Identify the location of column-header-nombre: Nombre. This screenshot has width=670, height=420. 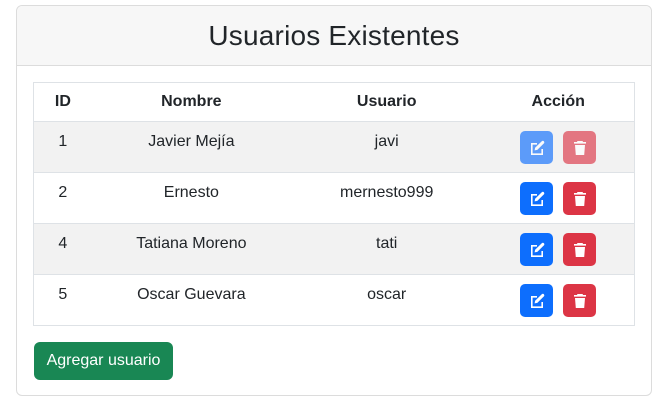
(191, 102).